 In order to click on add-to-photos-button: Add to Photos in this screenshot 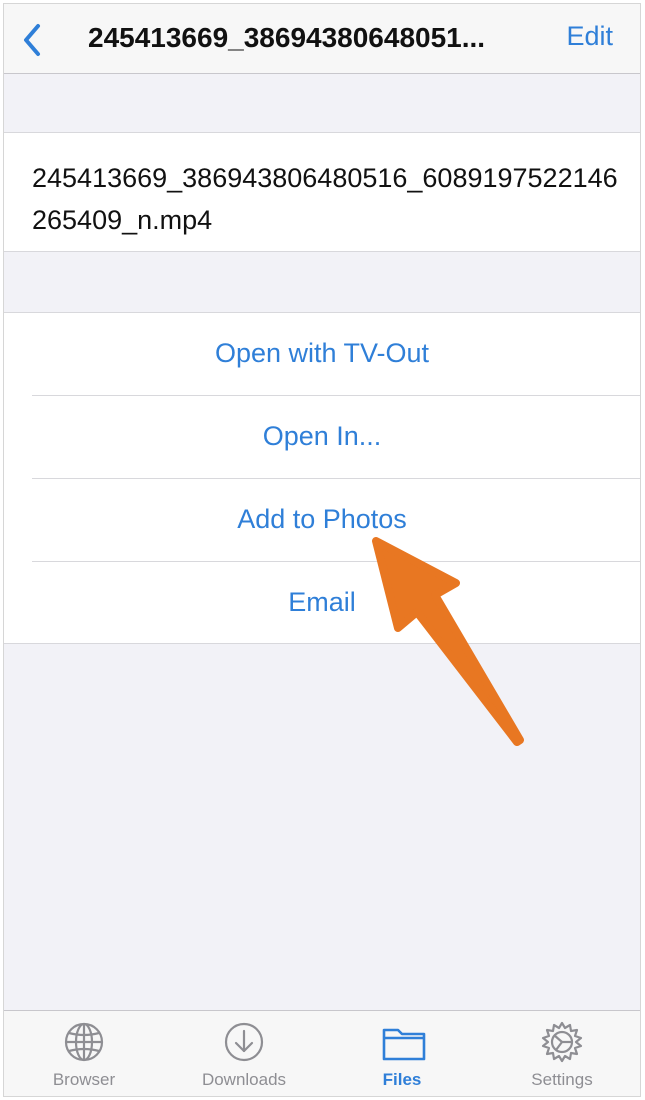, I will do `click(322, 520)`.